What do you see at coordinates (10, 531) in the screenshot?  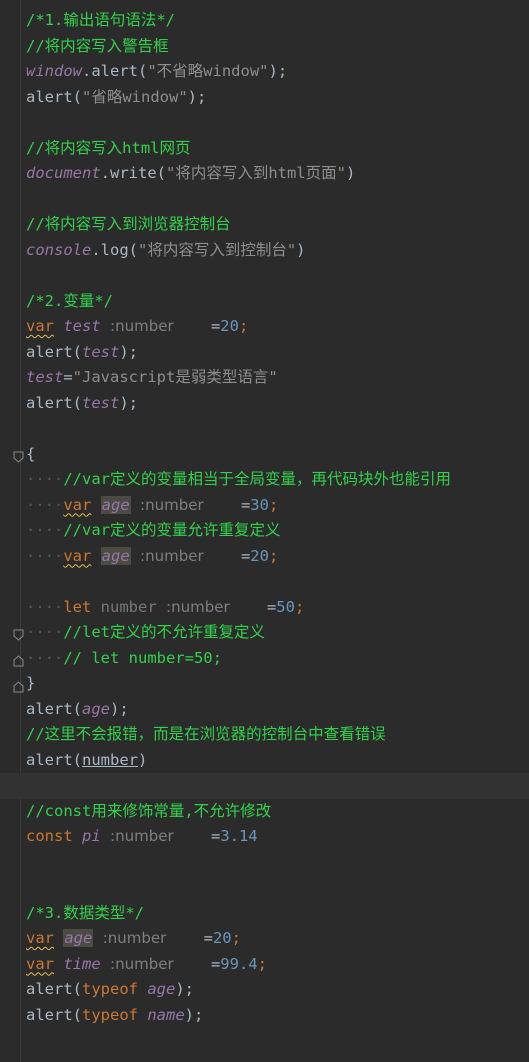 I see `editor-gutter` at bounding box center [10, 531].